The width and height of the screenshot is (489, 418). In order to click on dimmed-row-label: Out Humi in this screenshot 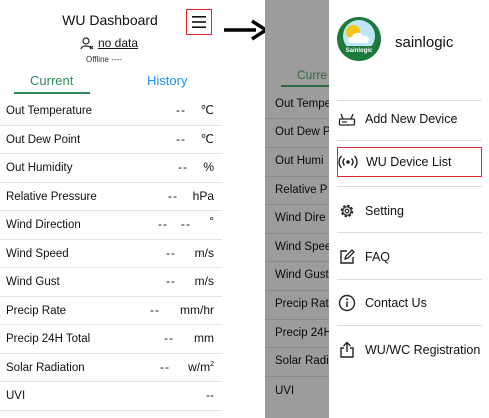, I will do `click(299, 161)`.